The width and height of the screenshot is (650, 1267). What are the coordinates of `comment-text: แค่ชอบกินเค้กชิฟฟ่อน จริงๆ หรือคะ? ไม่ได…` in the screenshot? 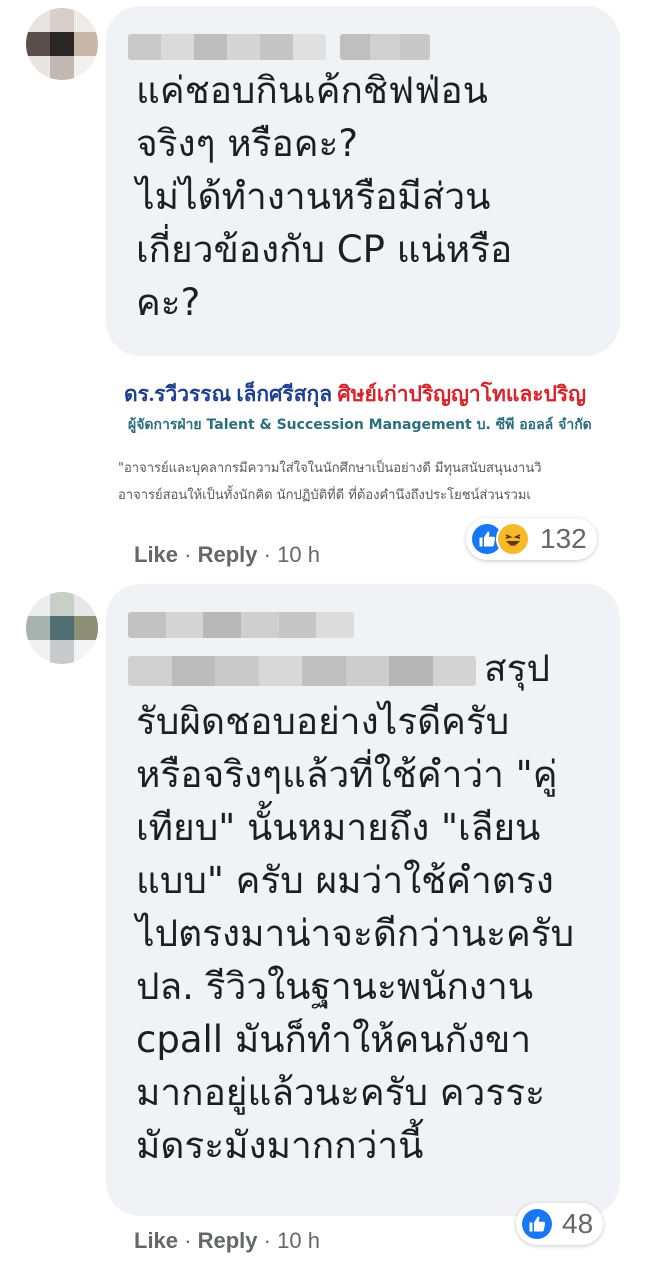 It's located at (324, 196).